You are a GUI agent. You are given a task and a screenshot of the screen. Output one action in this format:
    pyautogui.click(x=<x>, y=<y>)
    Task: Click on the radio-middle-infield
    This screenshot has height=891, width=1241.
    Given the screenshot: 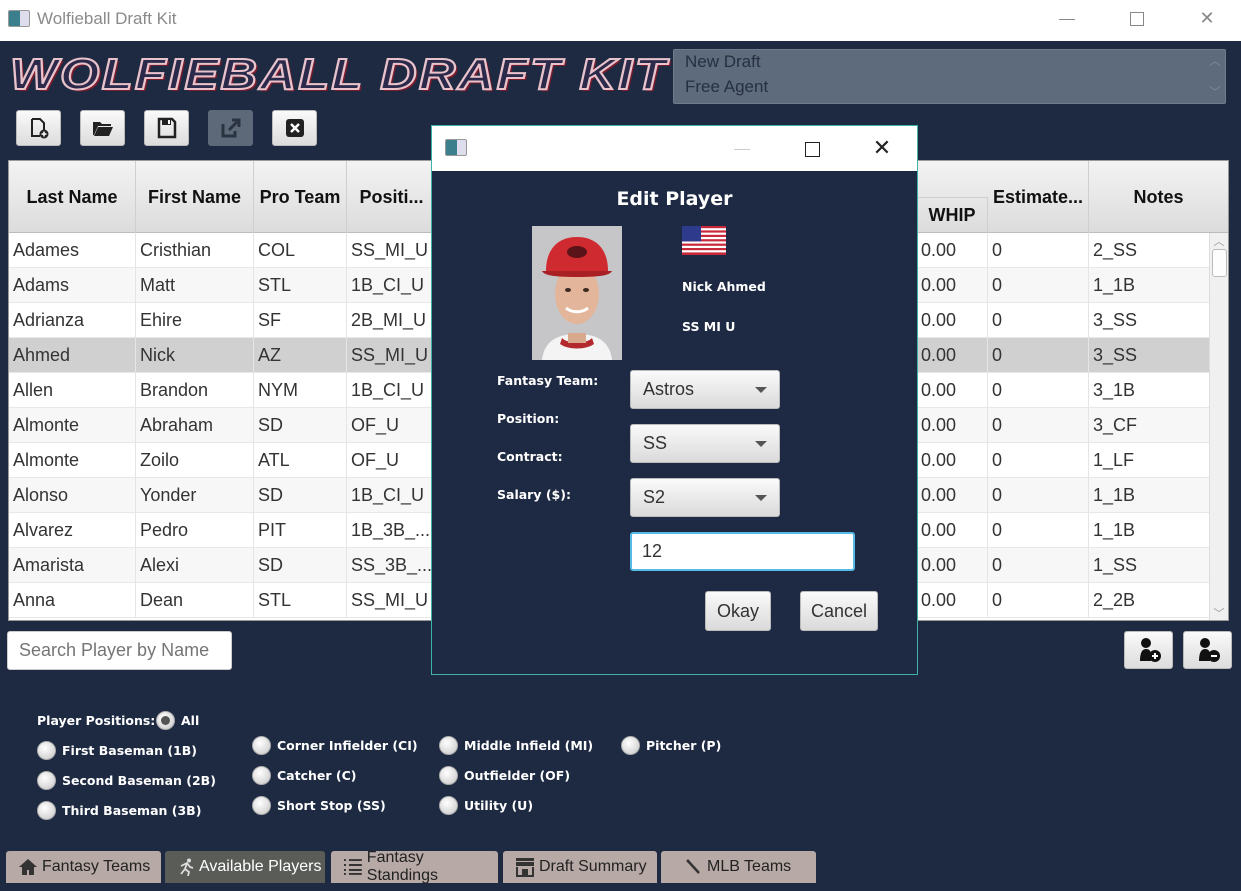 What is the action you would take?
    pyautogui.click(x=448, y=745)
    